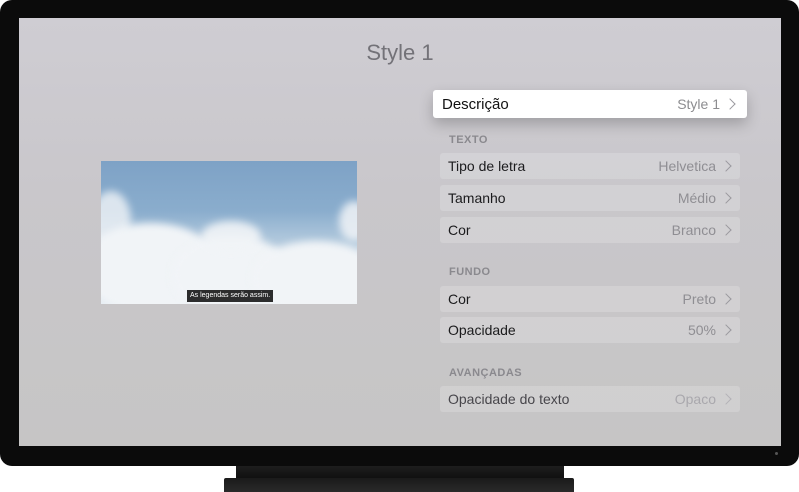  I want to click on row-value: 50%, so click(701, 330).